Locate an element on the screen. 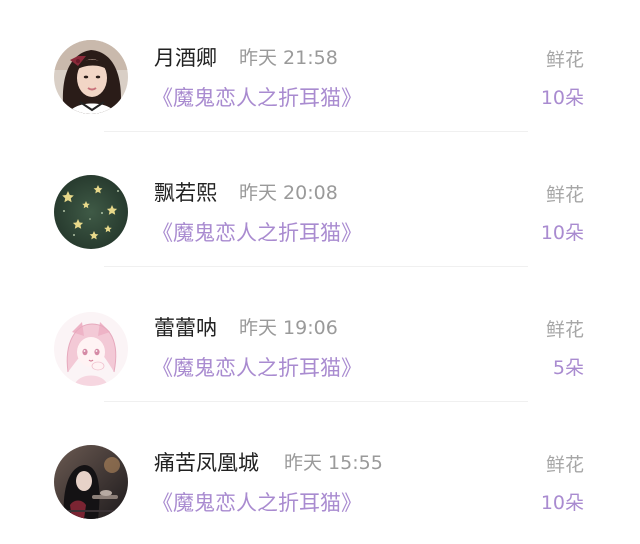 The width and height of the screenshot is (640, 544). timestamp: 昨天 15:55 is located at coordinates (333, 463).